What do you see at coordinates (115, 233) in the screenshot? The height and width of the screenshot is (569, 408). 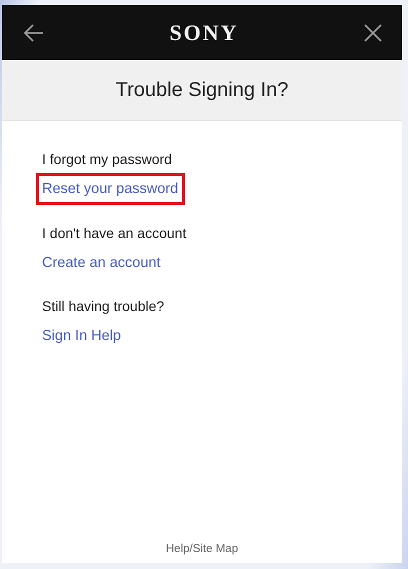 I see `section-label: I don't have an account` at bounding box center [115, 233].